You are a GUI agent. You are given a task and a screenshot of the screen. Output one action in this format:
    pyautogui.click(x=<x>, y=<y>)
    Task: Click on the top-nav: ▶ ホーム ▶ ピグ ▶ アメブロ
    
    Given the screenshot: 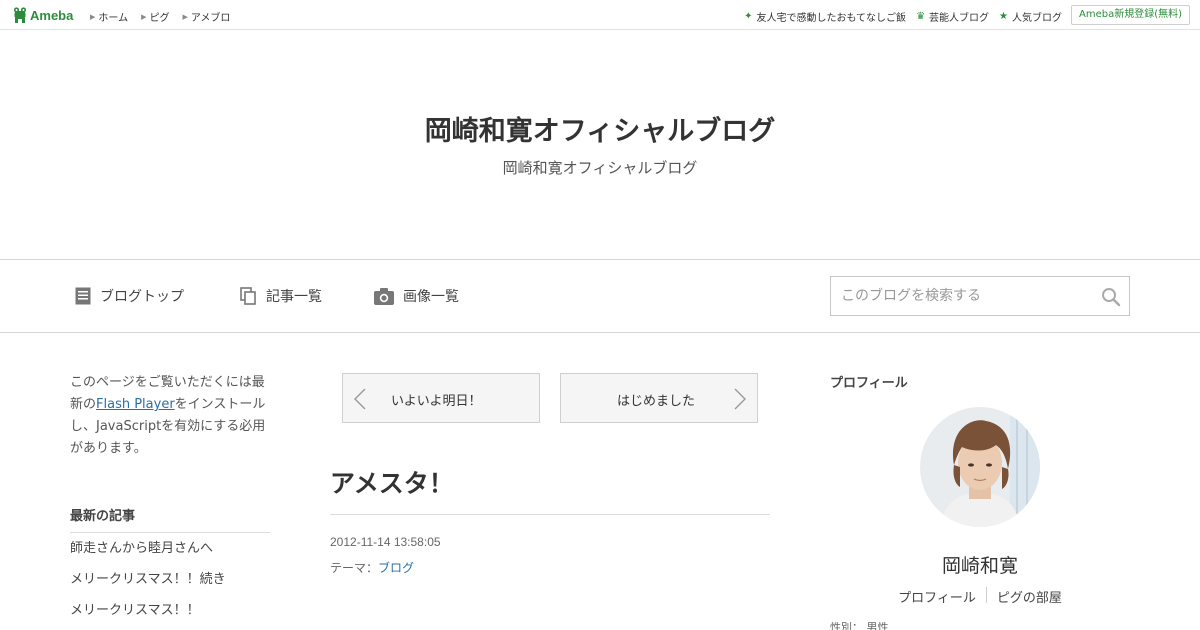 What is the action you would take?
    pyautogui.click(x=166, y=17)
    